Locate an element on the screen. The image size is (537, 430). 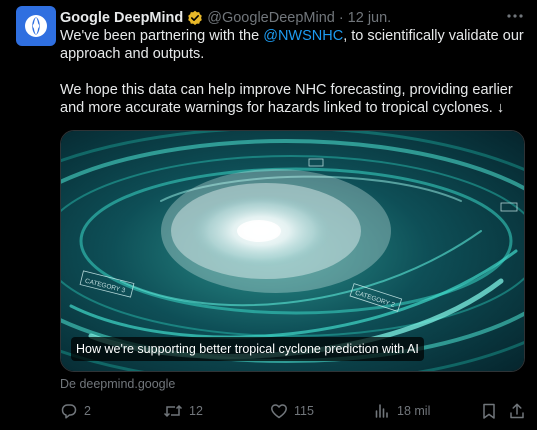
bookmark-button is located at coordinates (492, 411).